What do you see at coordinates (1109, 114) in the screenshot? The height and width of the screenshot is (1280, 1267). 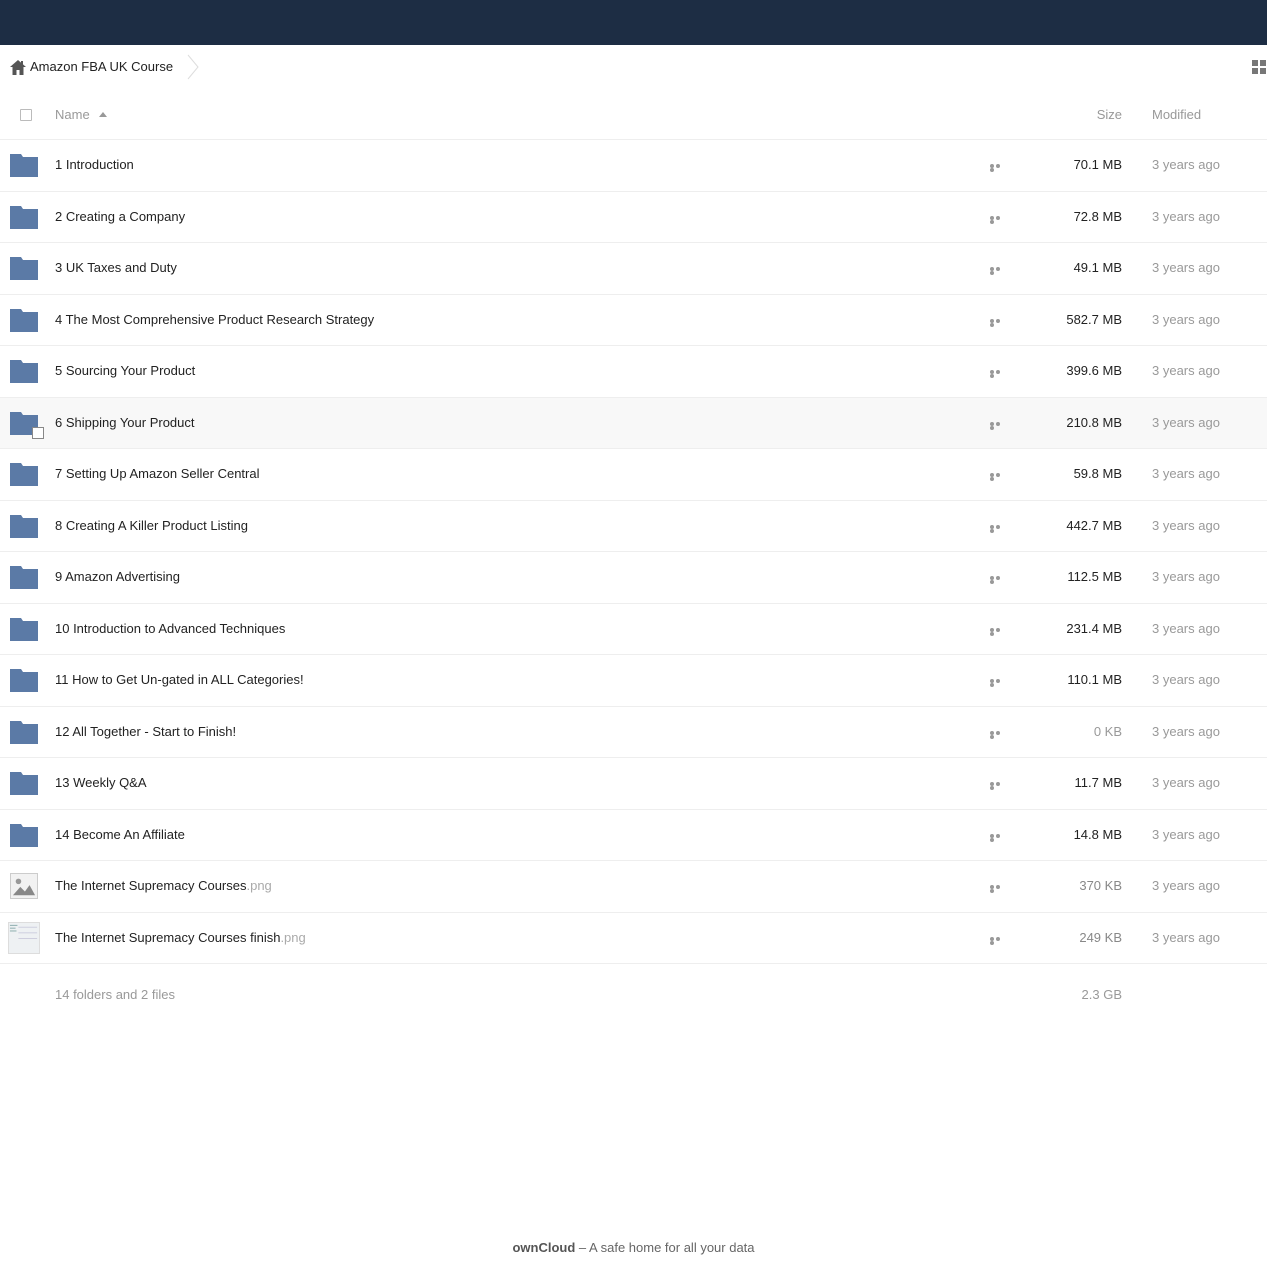 I see `column-header-size: Size` at bounding box center [1109, 114].